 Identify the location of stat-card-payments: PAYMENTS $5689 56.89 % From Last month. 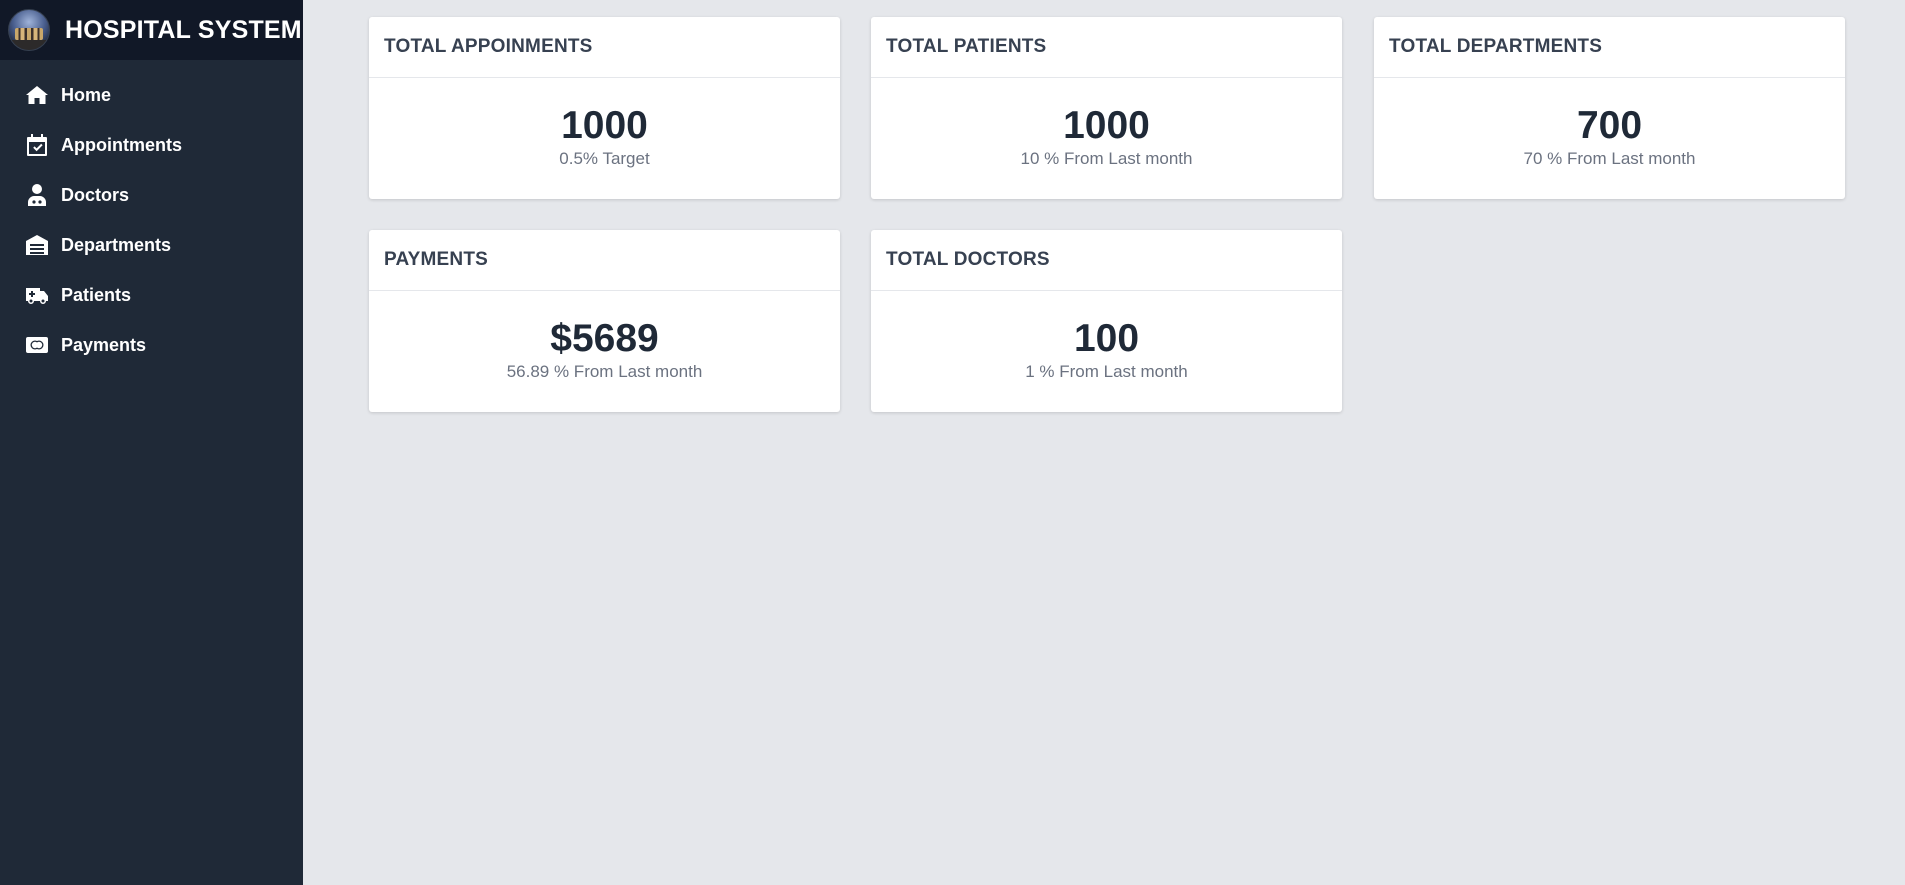
(604, 321).